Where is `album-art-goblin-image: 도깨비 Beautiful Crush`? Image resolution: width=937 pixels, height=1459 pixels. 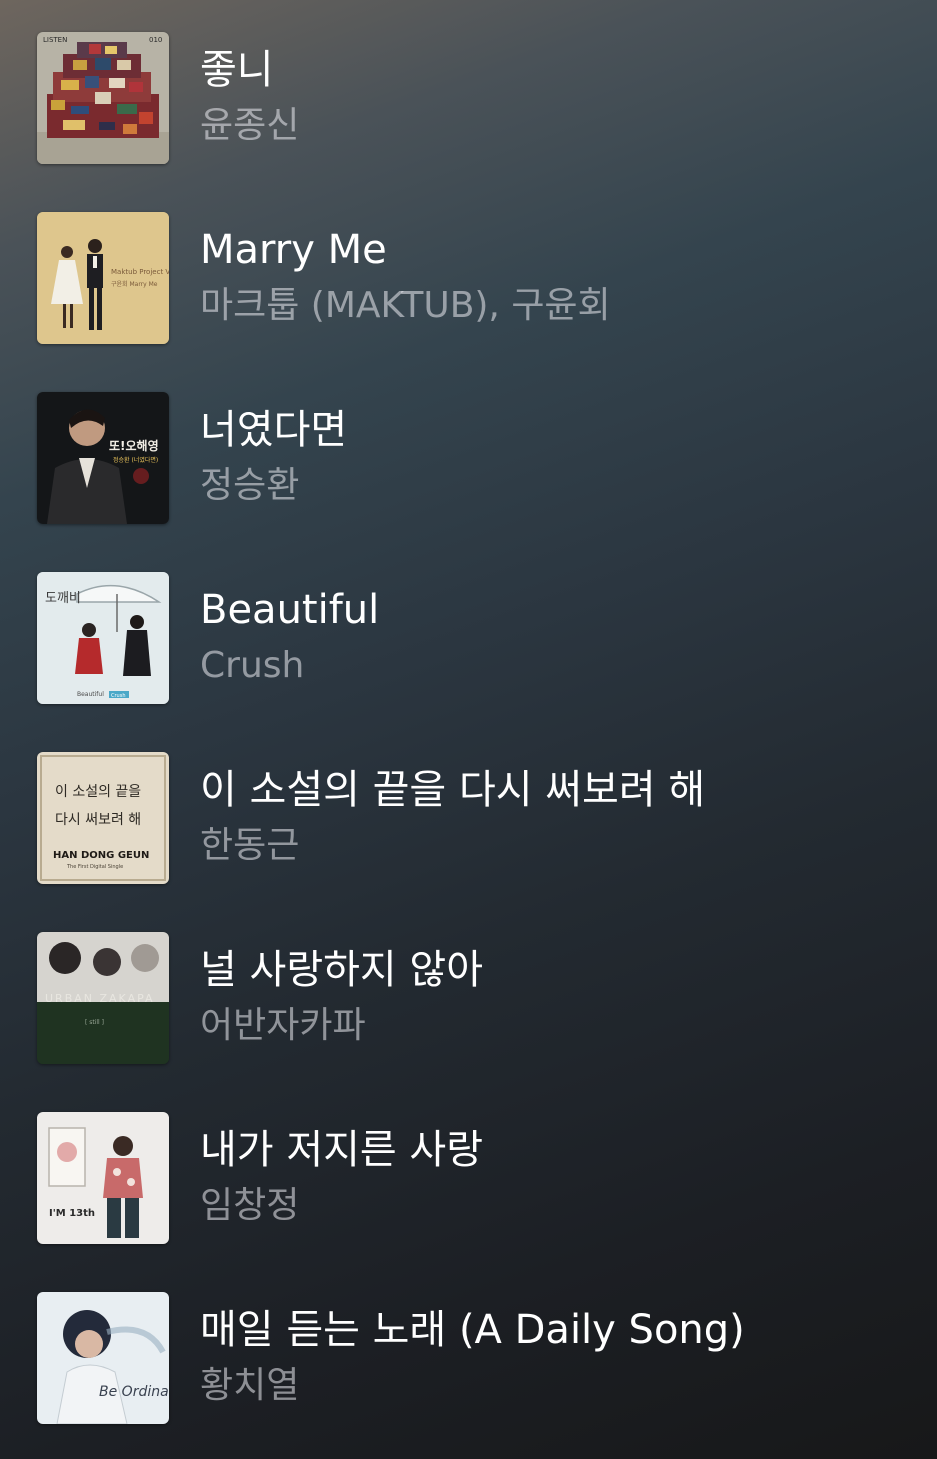
album-art-goblin-image: 도깨비 Beautiful Crush is located at coordinates (103, 638).